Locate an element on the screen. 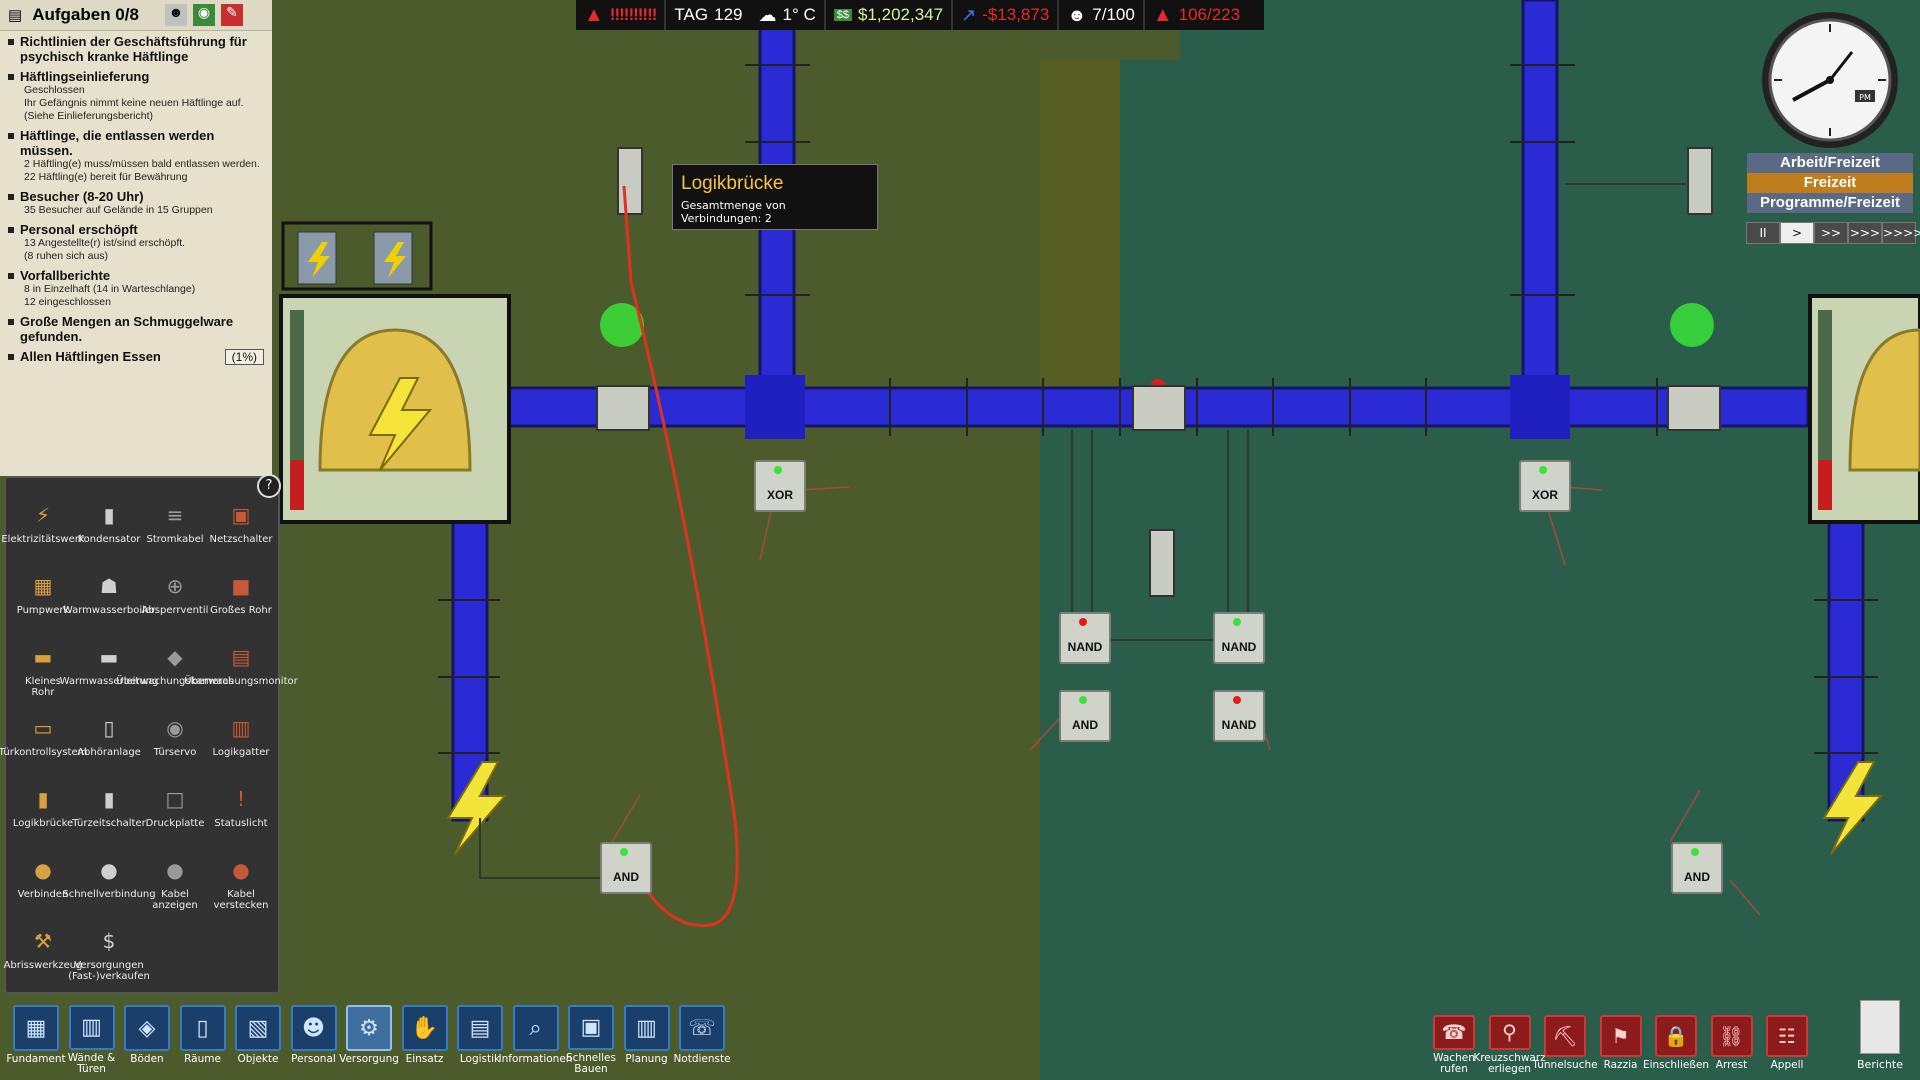 This screenshot has height=1080, width=1920. toolbar-deploy: ✋ Einsatz is located at coordinates (425, 1040).